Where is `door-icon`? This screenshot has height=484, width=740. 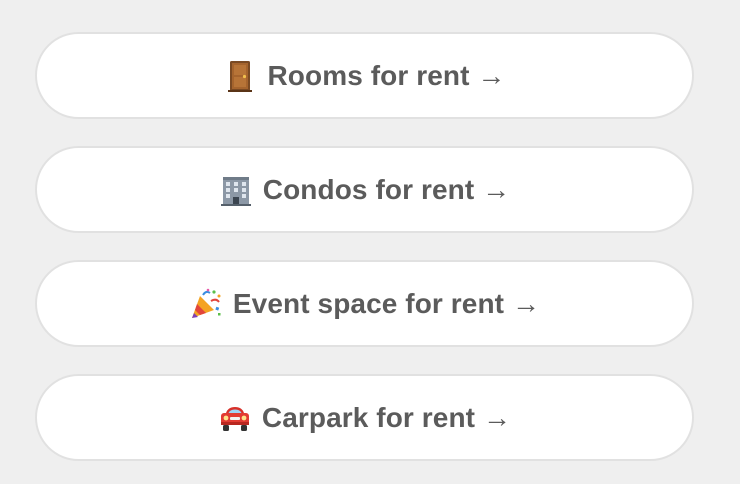 door-icon is located at coordinates (240, 76).